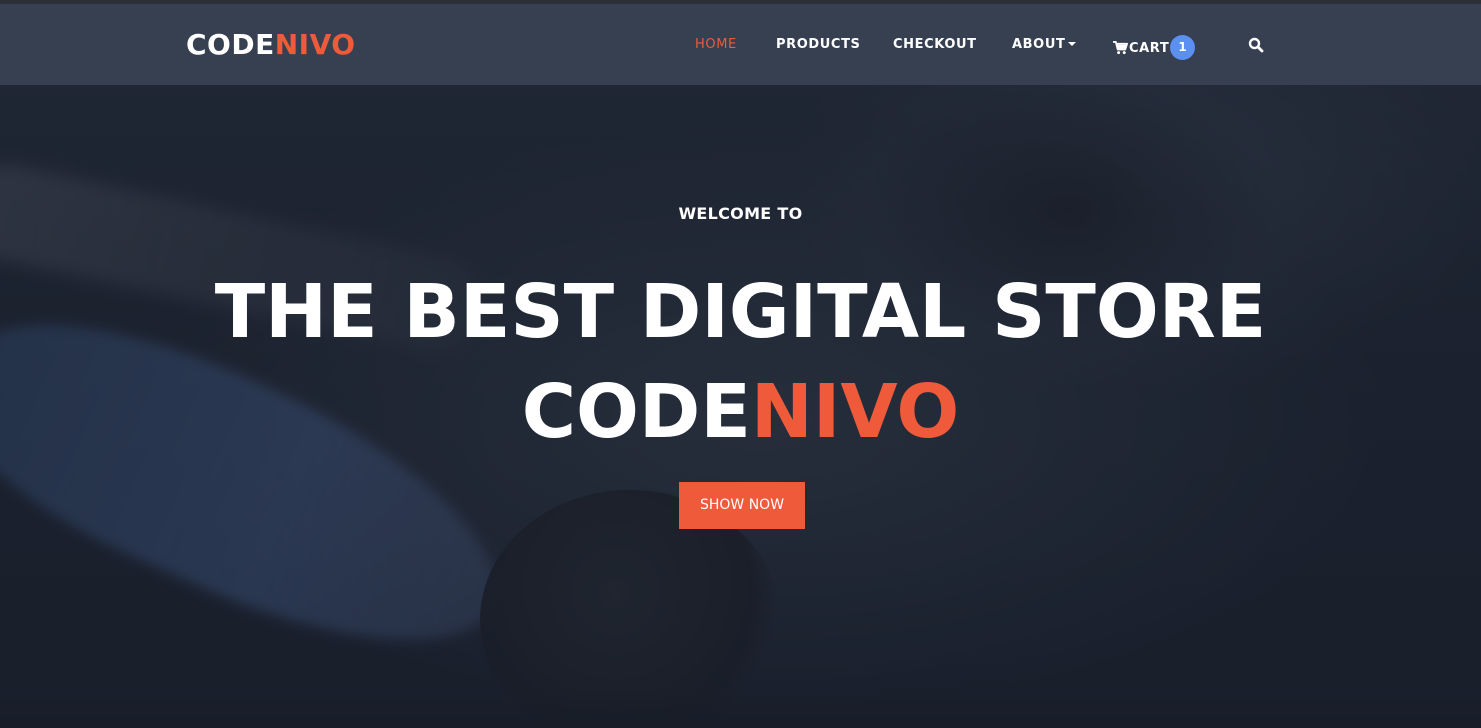 The width and height of the screenshot is (1481, 728). I want to click on nav-item-about: ABOUT, so click(1044, 44).